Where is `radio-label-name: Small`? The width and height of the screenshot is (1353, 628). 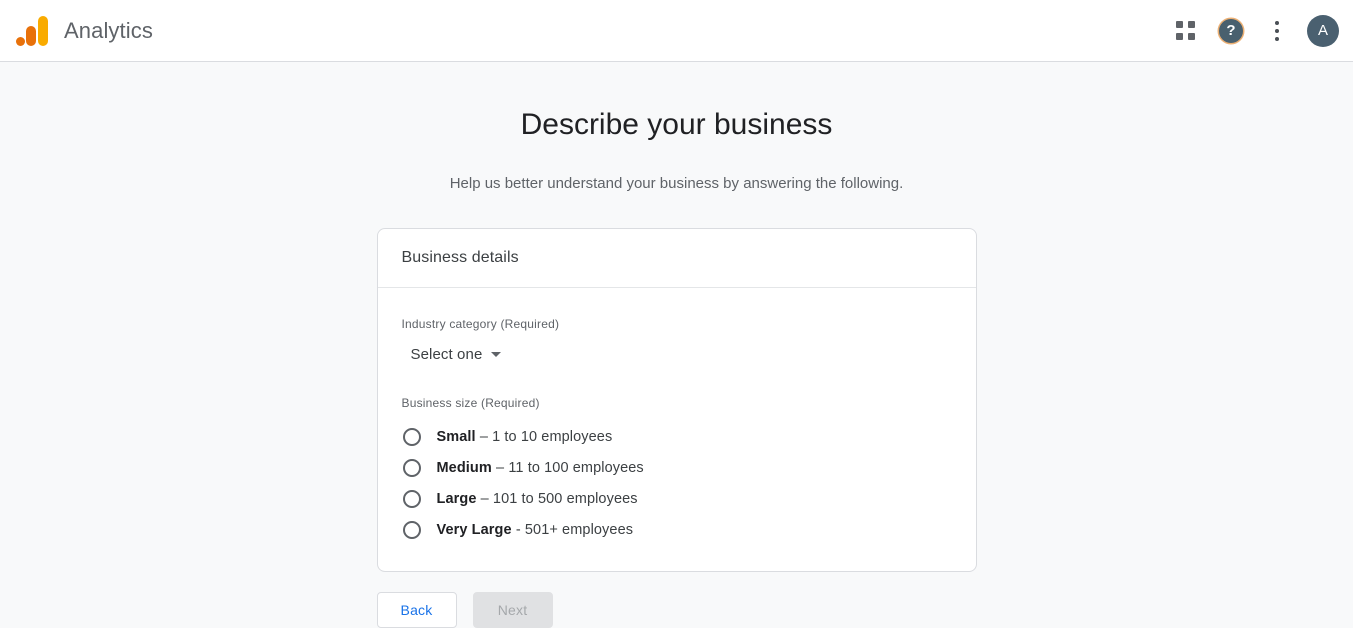 radio-label-name: Small is located at coordinates (456, 436).